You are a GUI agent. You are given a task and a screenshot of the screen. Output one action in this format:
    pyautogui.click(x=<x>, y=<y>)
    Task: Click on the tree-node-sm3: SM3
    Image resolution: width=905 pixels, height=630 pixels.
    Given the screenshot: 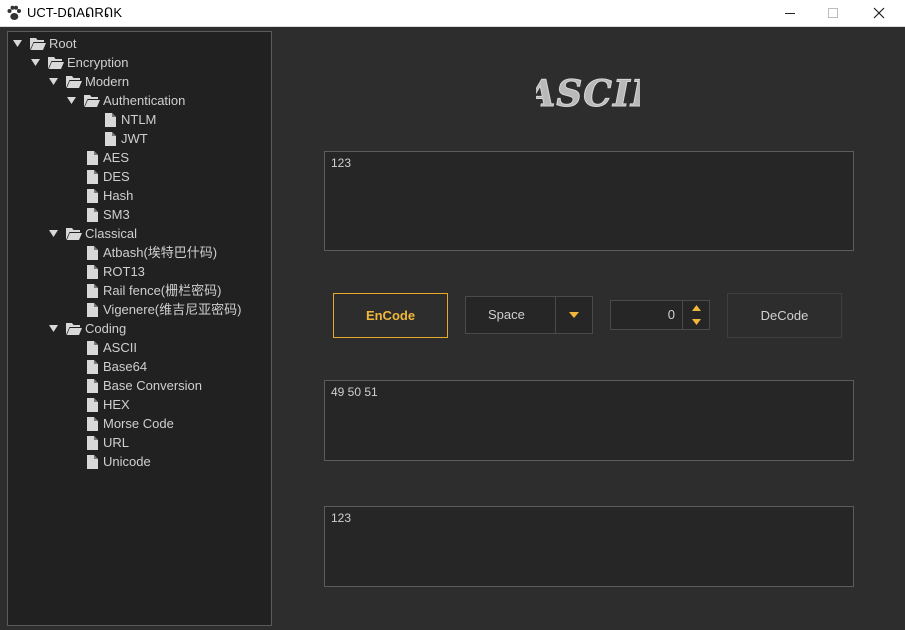 What is the action you would take?
    pyautogui.click(x=107, y=214)
    